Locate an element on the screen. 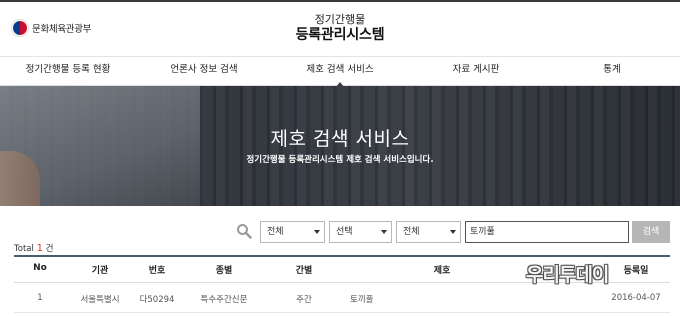  search-input: 토끼풀 is located at coordinates (547, 232).